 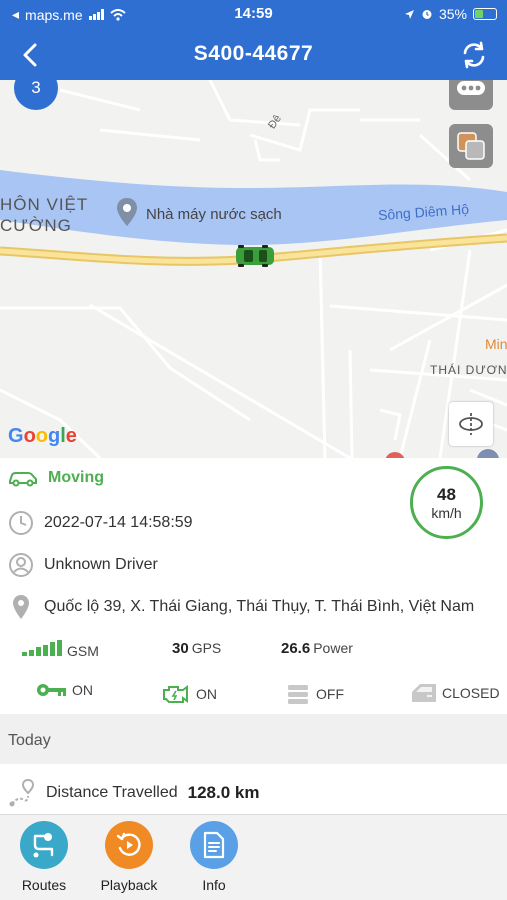 I want to click on map-more-button, so click(x=471, y=95).